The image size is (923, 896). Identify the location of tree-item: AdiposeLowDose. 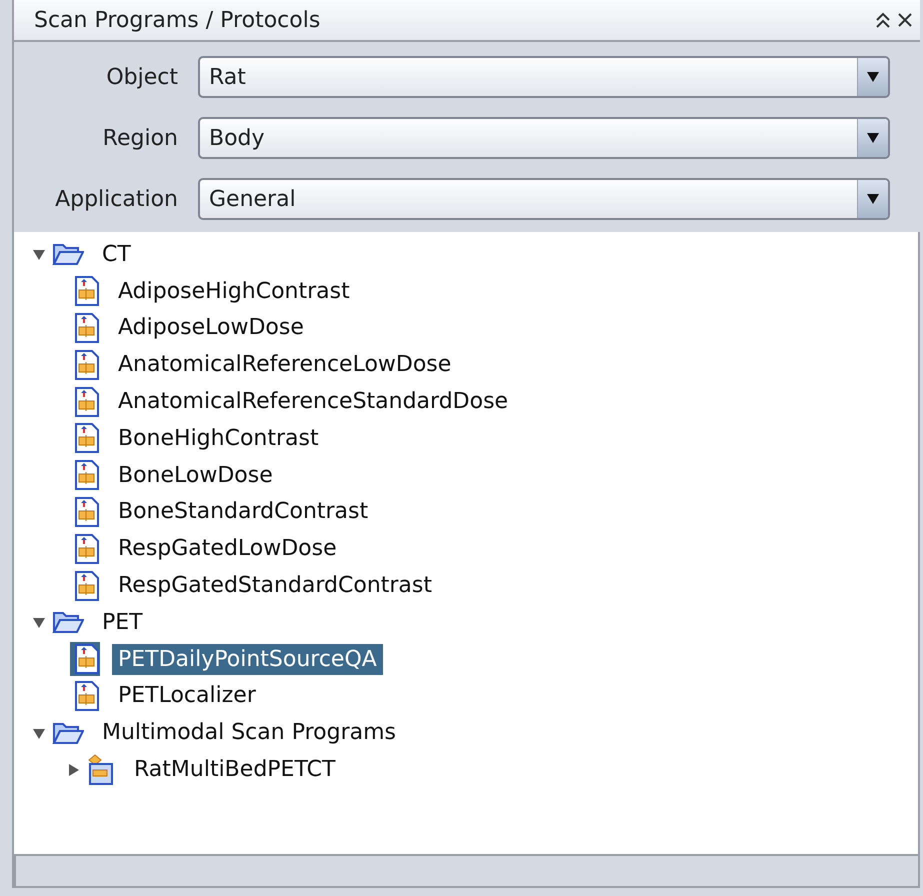
(211, 328).